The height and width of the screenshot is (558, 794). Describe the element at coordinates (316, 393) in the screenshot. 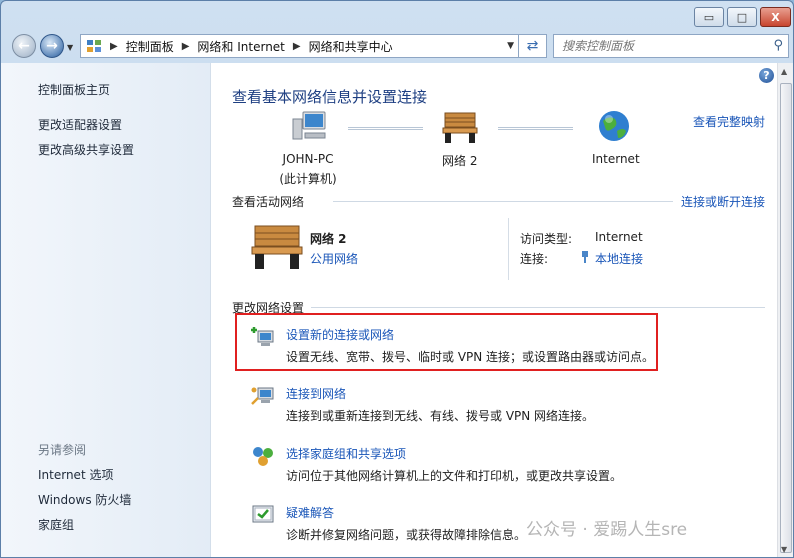

I see `task-connect-network-link: 连接到网络` at that location.